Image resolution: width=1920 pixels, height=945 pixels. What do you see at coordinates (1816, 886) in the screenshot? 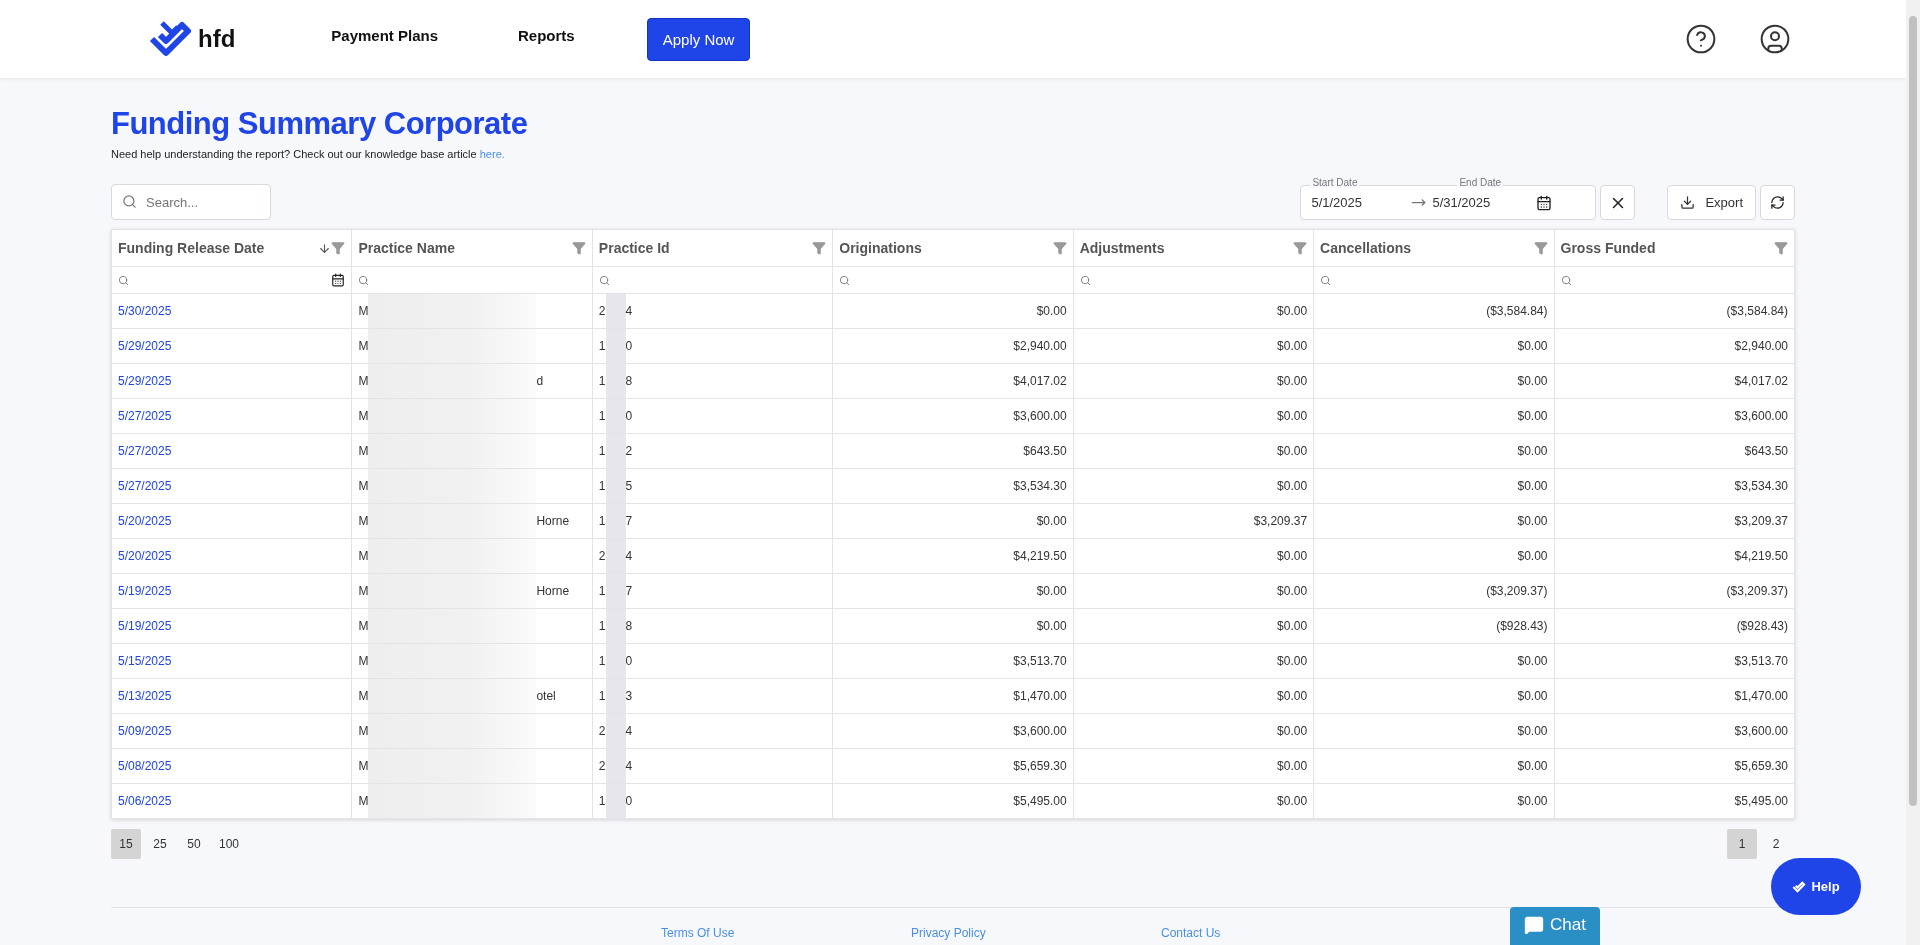
I see `help-button: Help` at bounding box center [1816, 886].